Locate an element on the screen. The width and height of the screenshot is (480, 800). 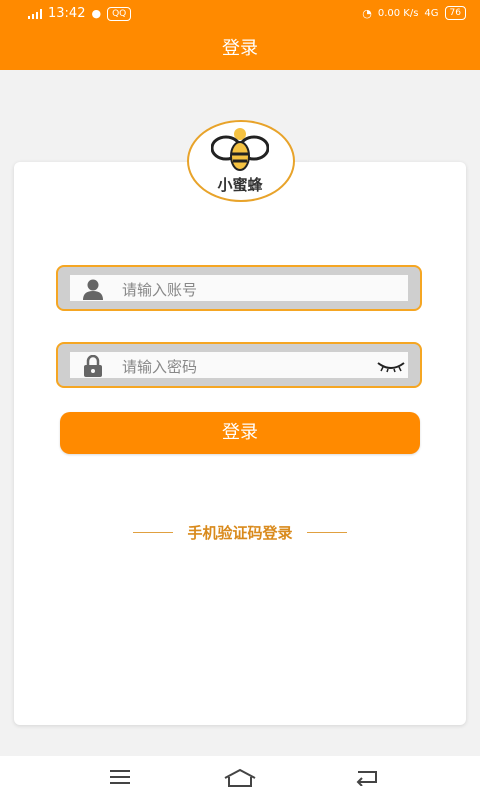
password-field is located at coordinates (239, 365).